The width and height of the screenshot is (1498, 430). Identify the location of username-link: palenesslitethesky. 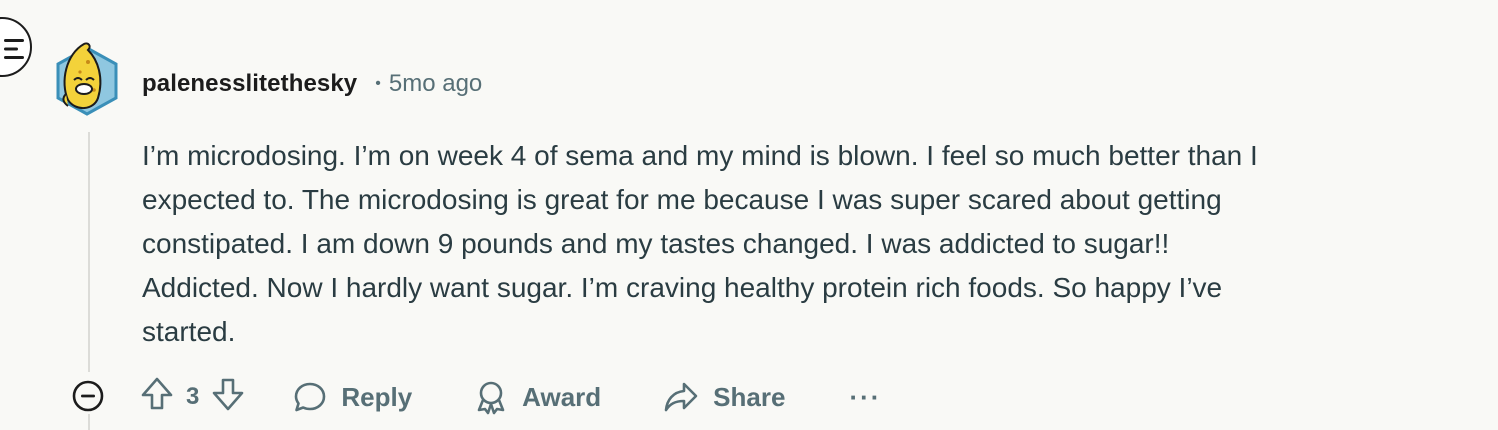
(249, 84).